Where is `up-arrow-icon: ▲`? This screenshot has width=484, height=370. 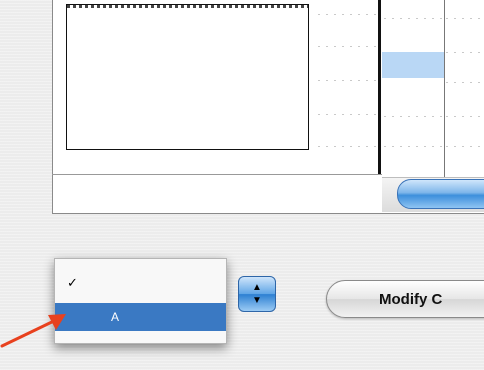
up-arrow-icon: ▲ is located at coordinates (257, 287).